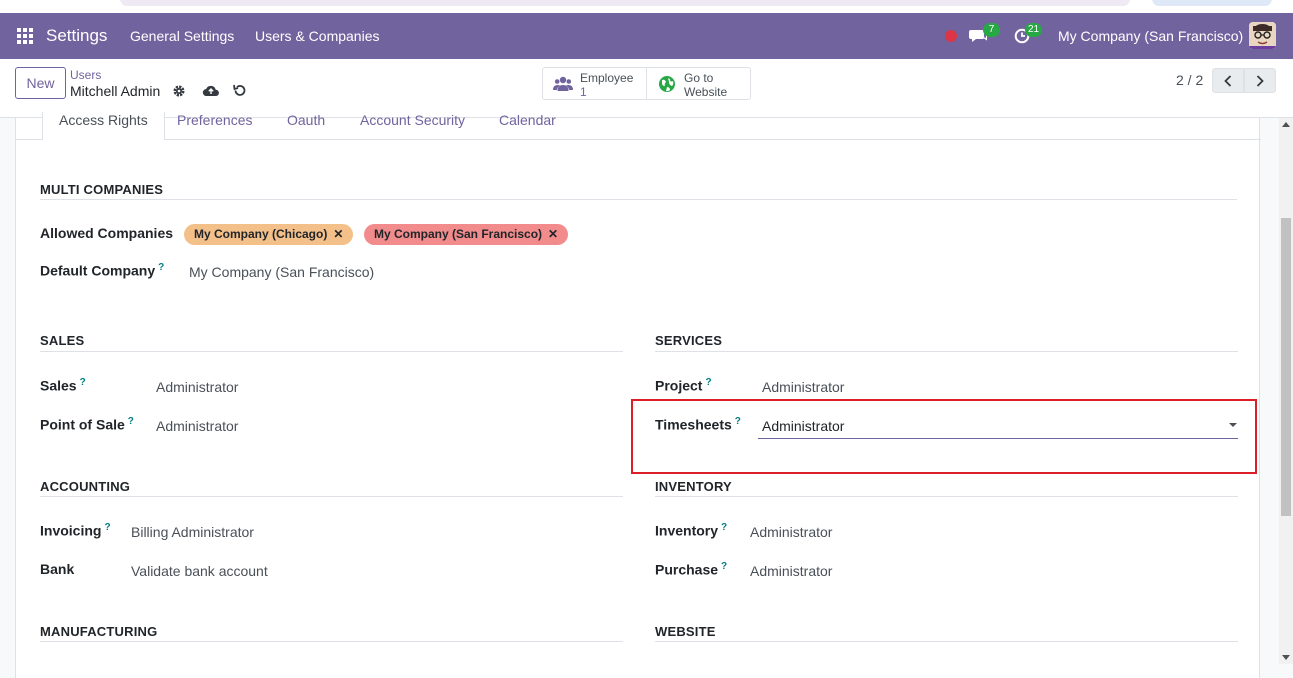 The height and width of the screenshot is (678, 1293). I want to click on field-label-text: Sales, so click(58, 385).